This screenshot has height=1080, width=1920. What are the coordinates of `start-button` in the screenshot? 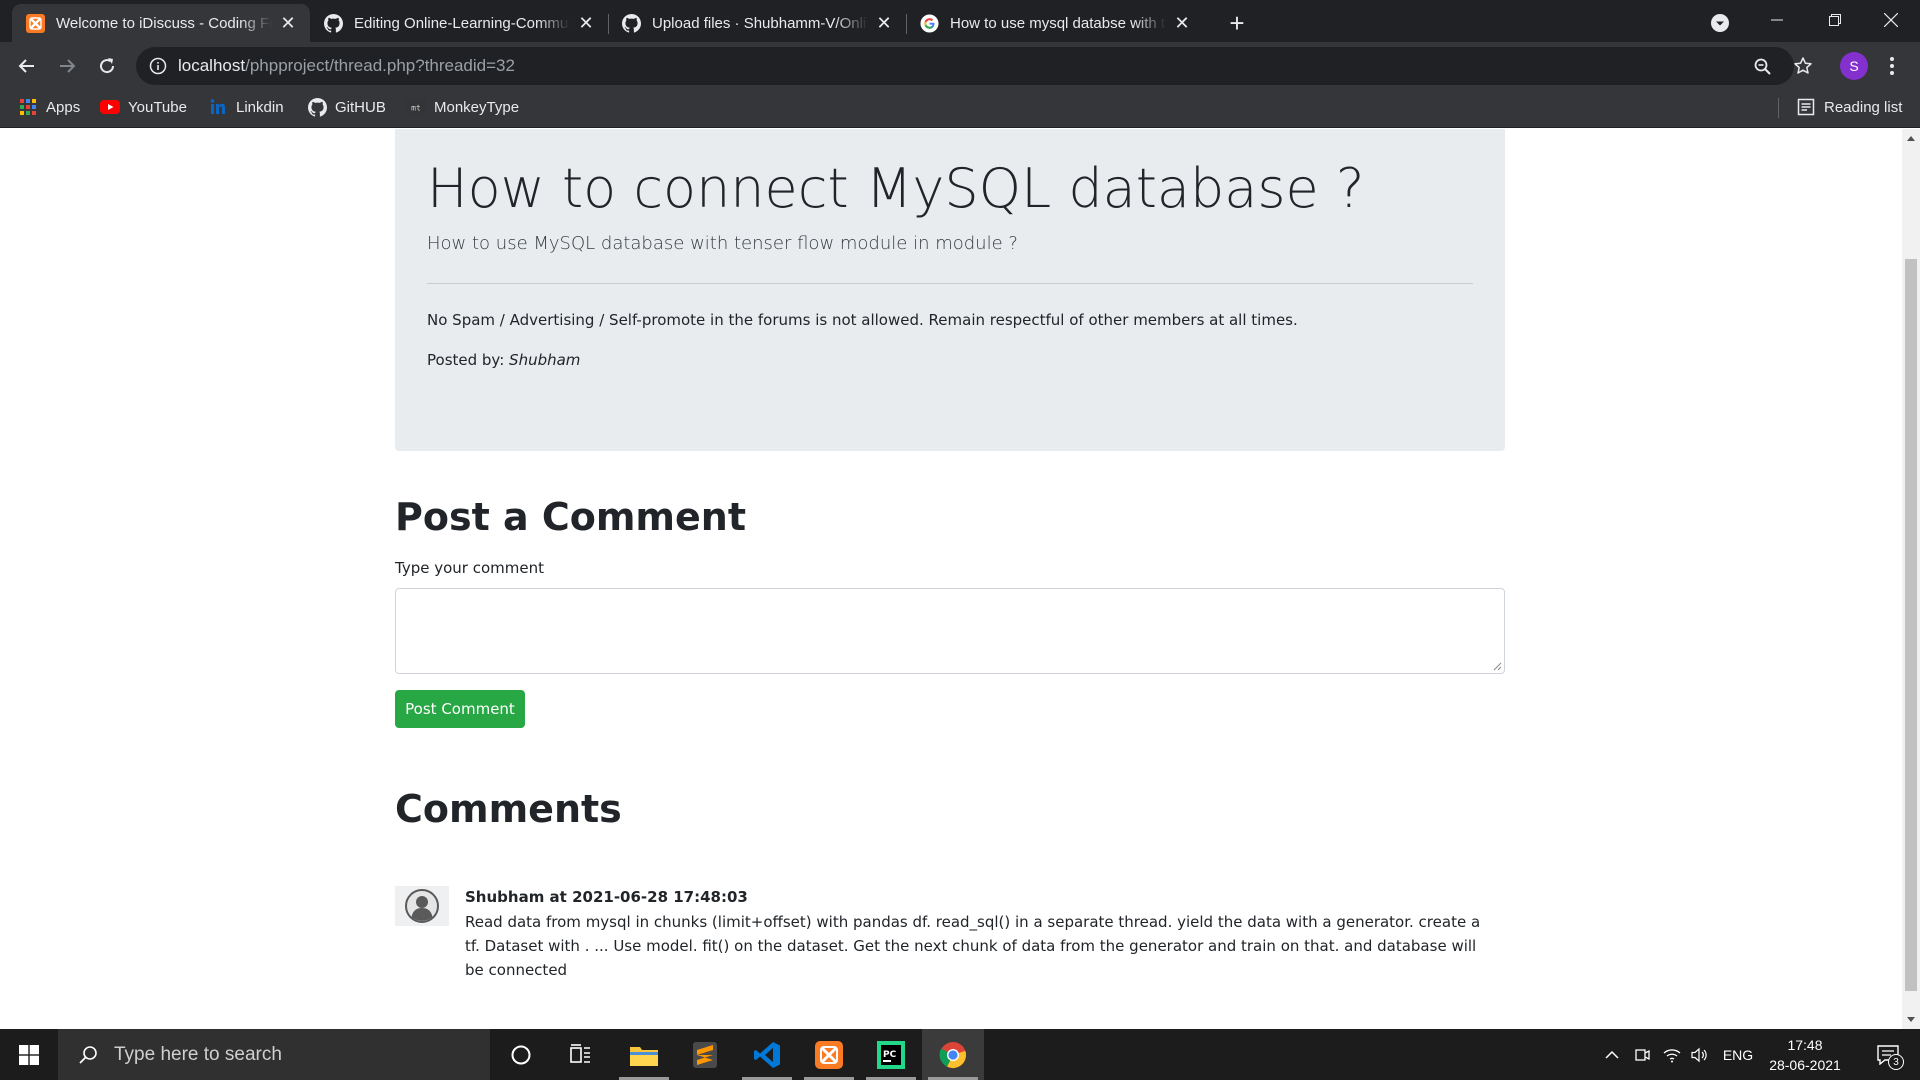 It's located at (29, 1054).